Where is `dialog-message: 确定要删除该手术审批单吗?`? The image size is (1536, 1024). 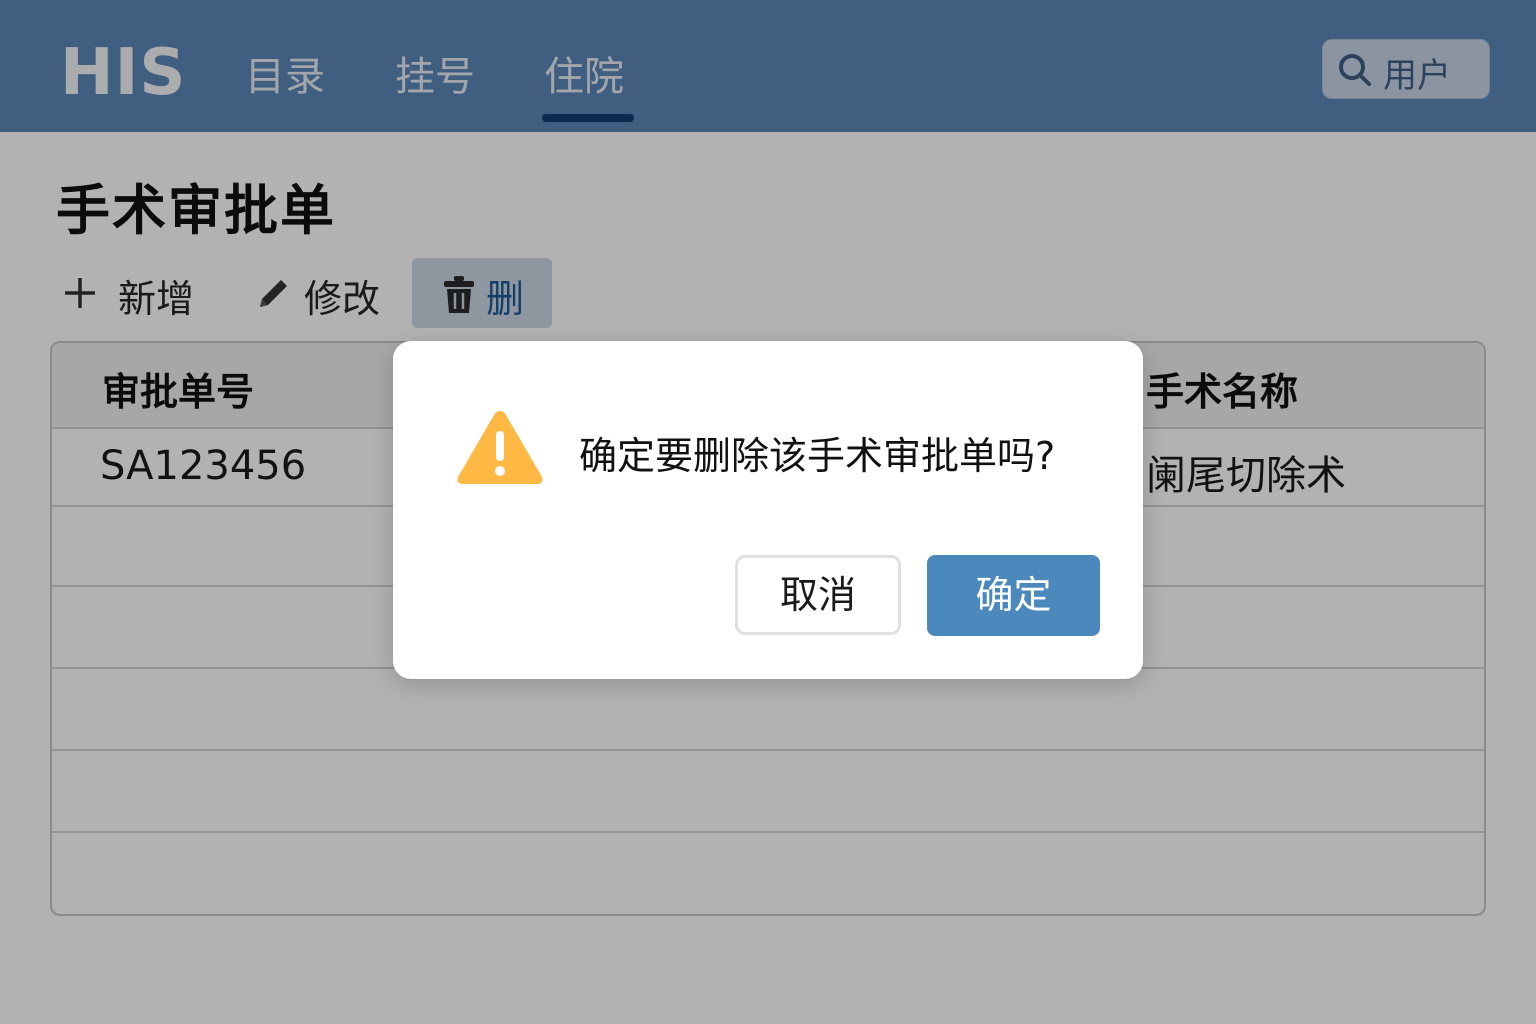
dialog-message: 确定要删除该手术审批单吗? is located at coordinates (817, 456).